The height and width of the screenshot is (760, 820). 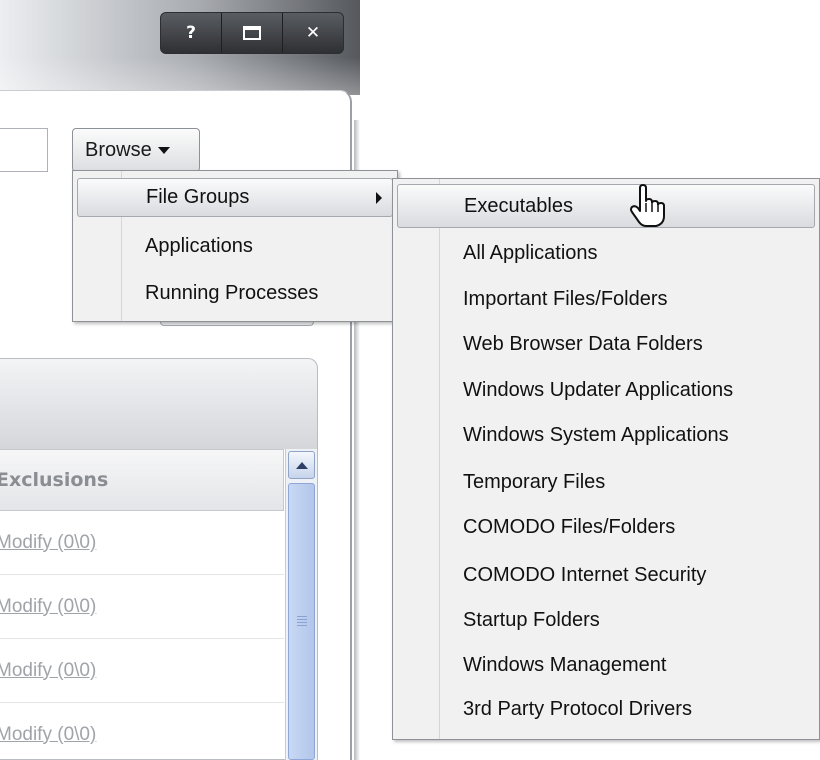 I want to click on submenu-item-comodo-internet-security: COMODO Internet Security, so click(x=606, y=575).